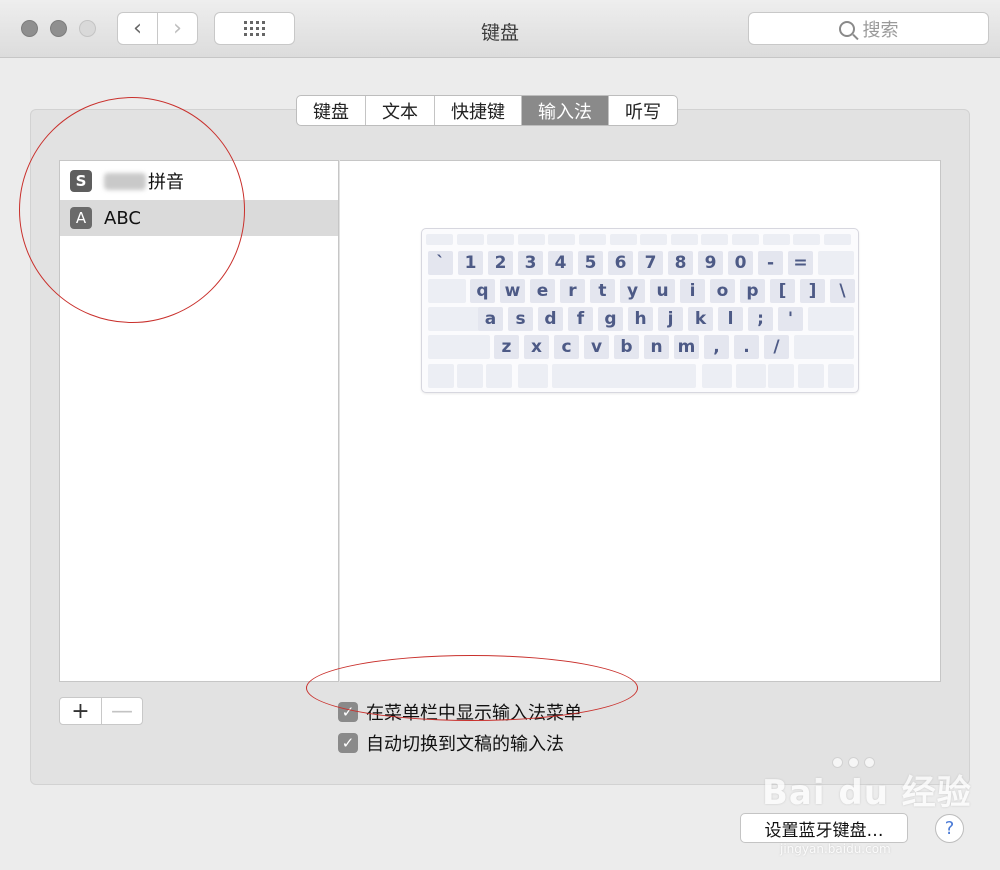 The height and width of the screenshot is (870, 1000). I want to click on keyboard-key: ., so click(746, 347).